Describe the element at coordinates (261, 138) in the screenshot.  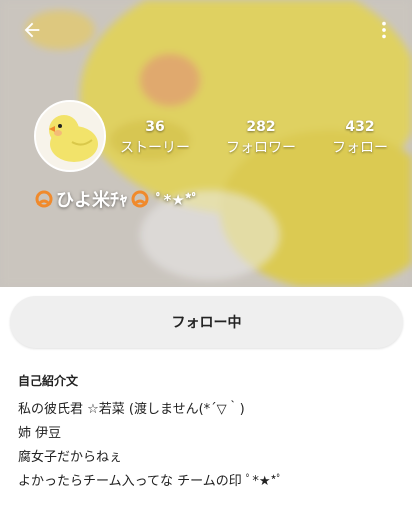
I see `stat-followers: 282 フォロワー` at that location.